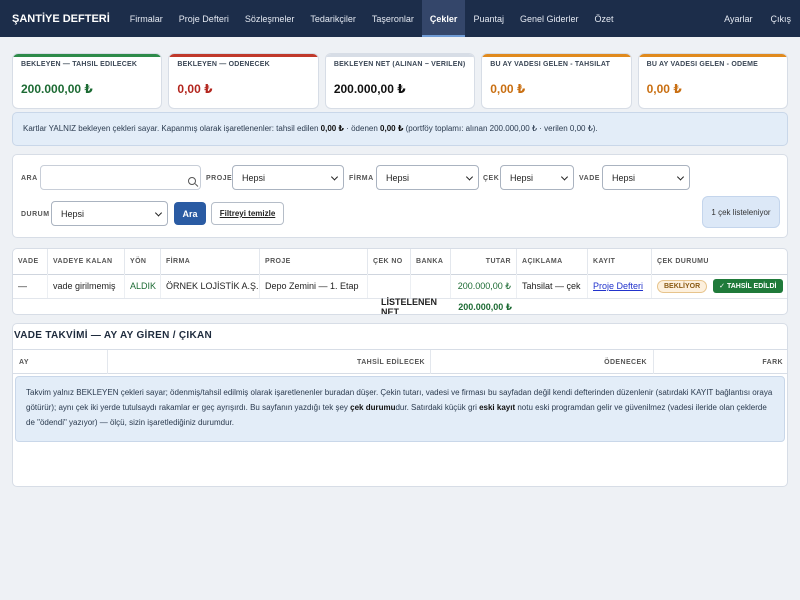 This screenshot has height=600, width=800. I want to click on clear-filter-button: Filtreyi temizle, so click(247, 213).